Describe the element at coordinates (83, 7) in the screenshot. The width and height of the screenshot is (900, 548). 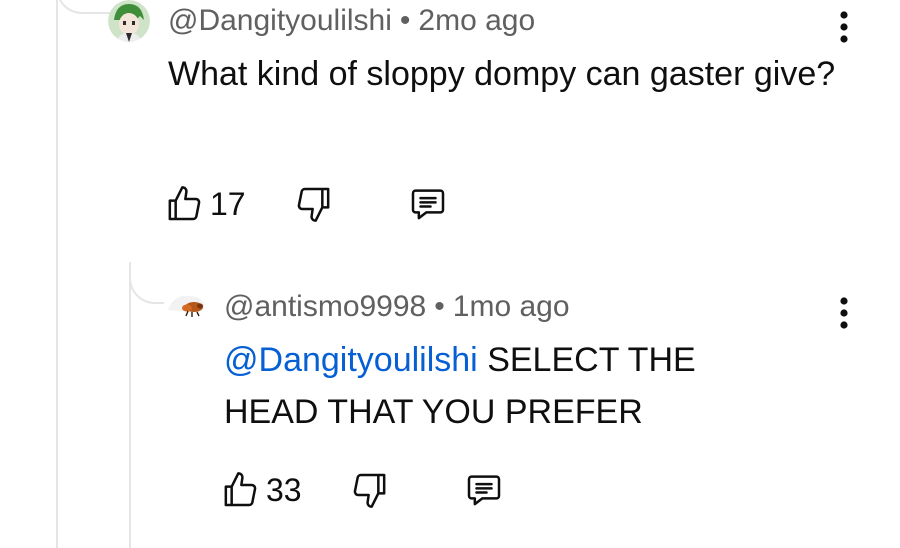
I see `thread-connector` at that location.